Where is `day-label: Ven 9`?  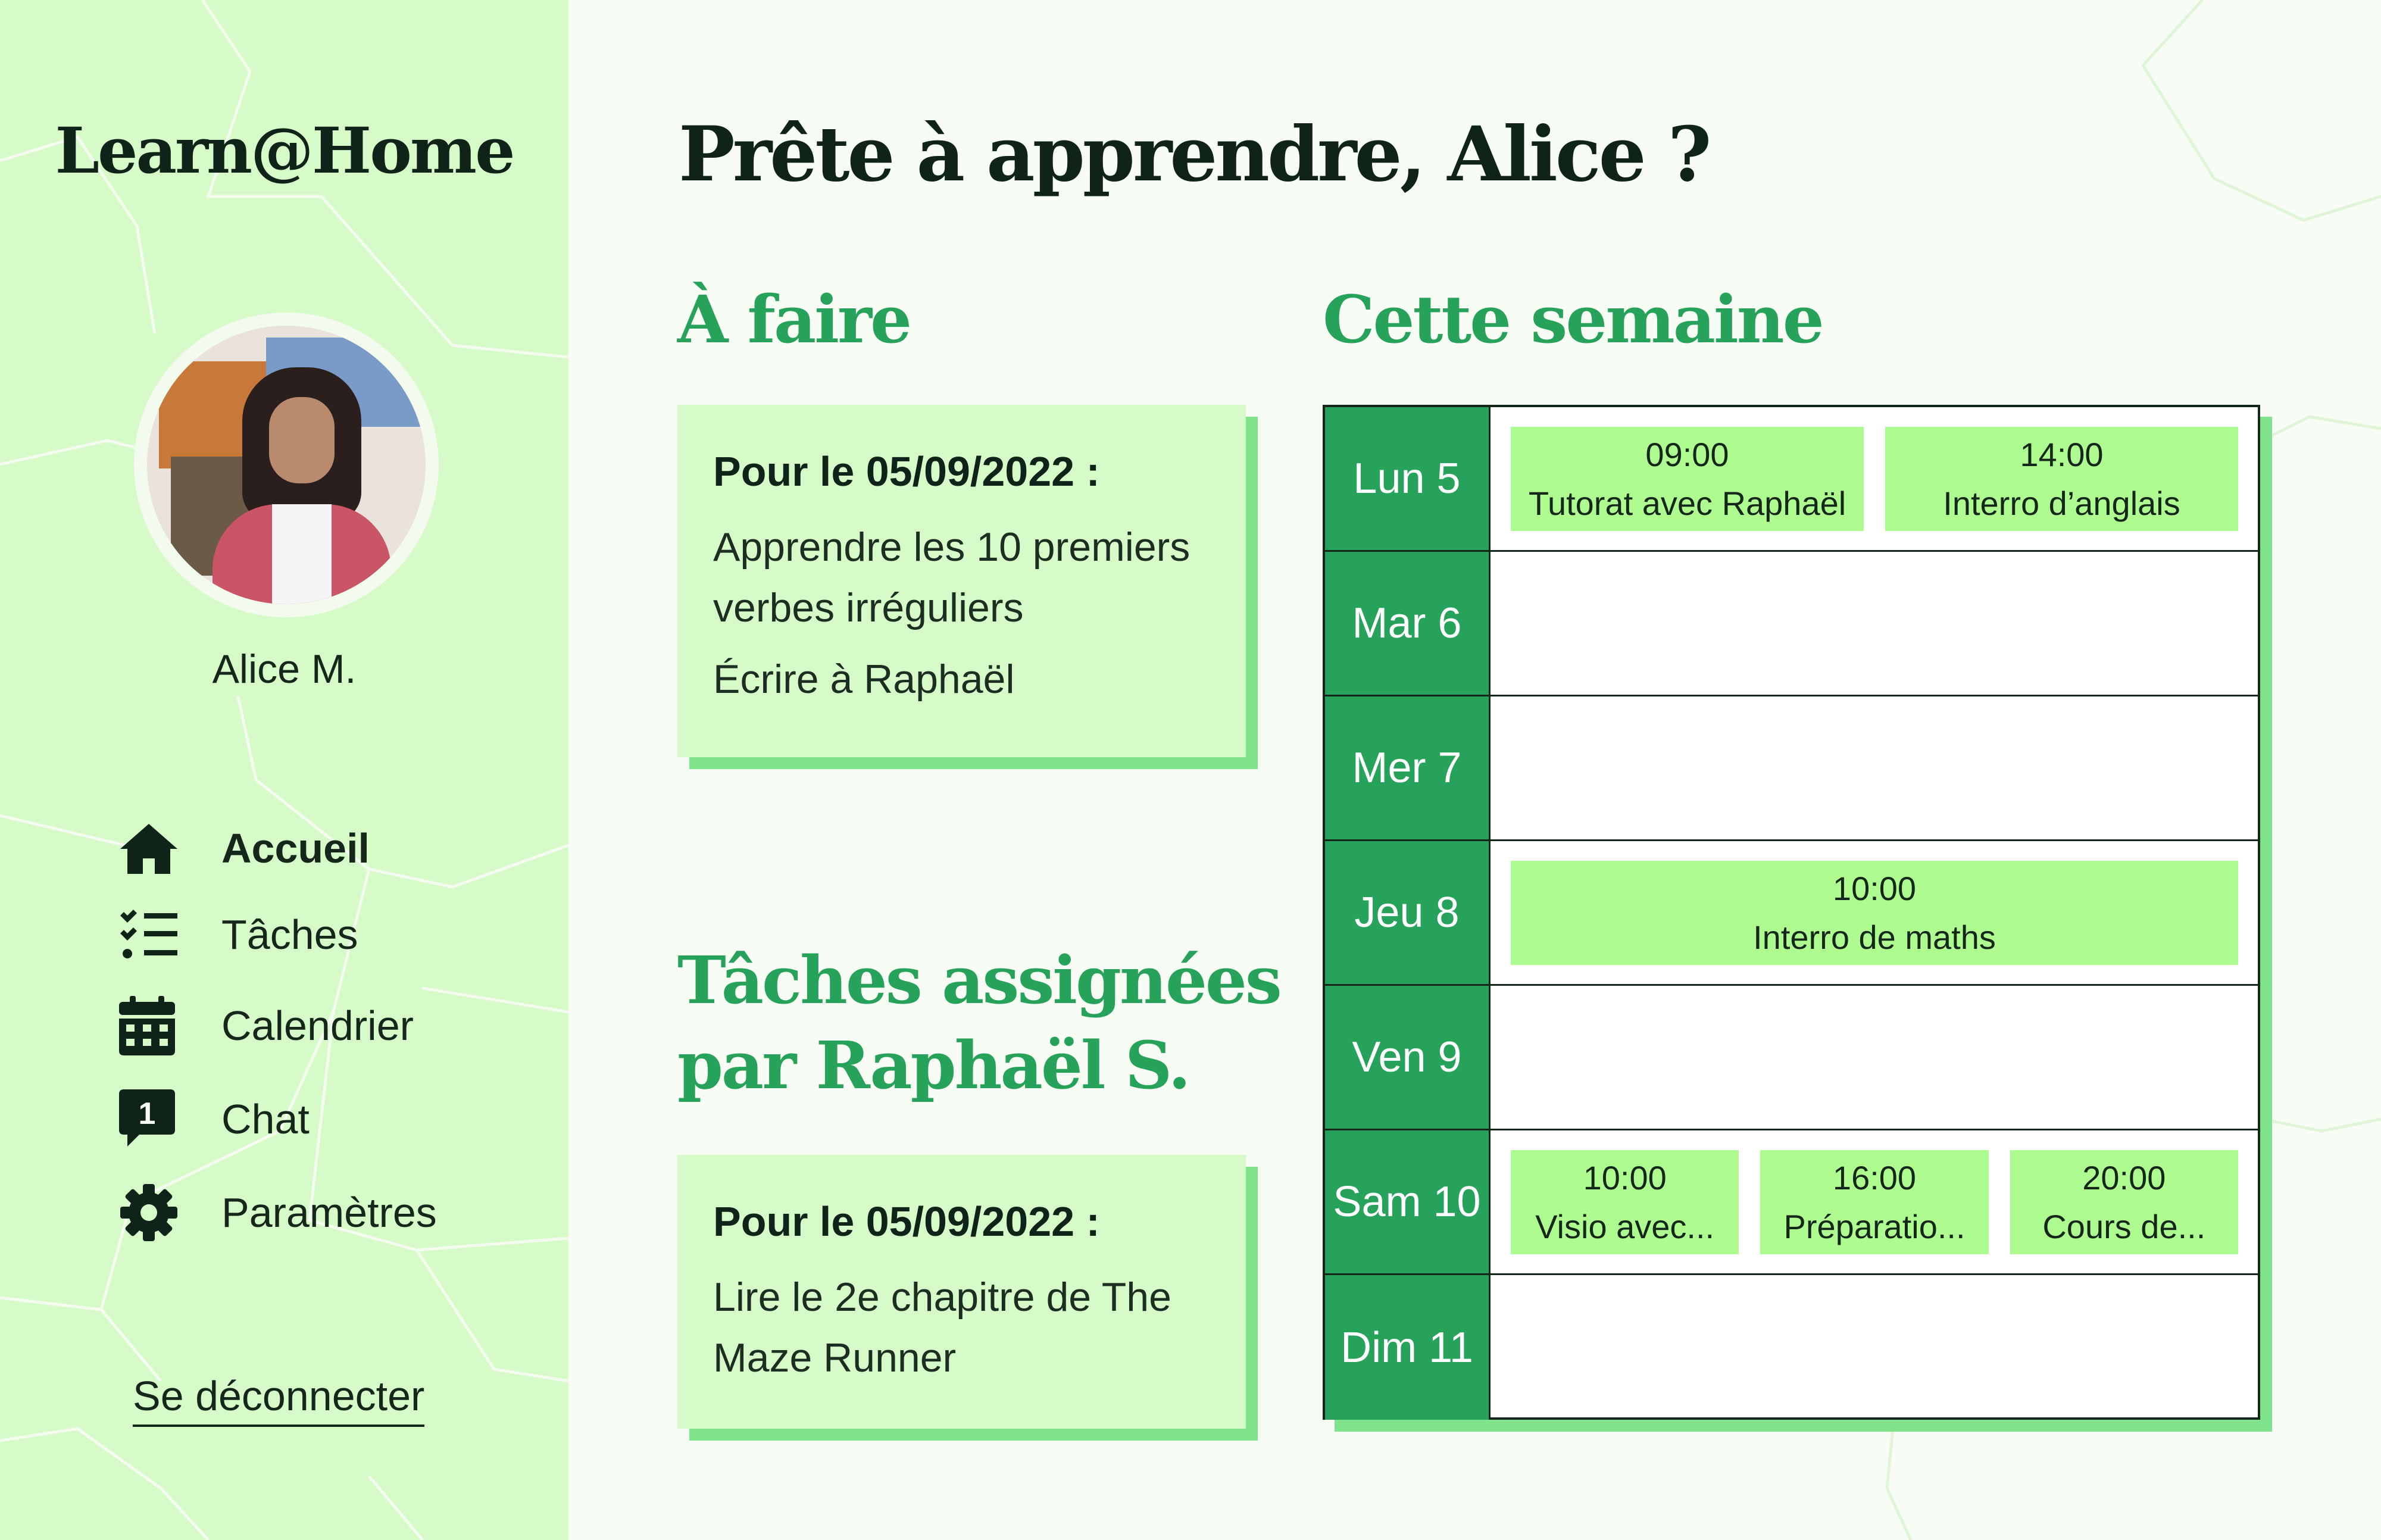
day-label: Ven 9 is located at coordinates (1408, 1057).